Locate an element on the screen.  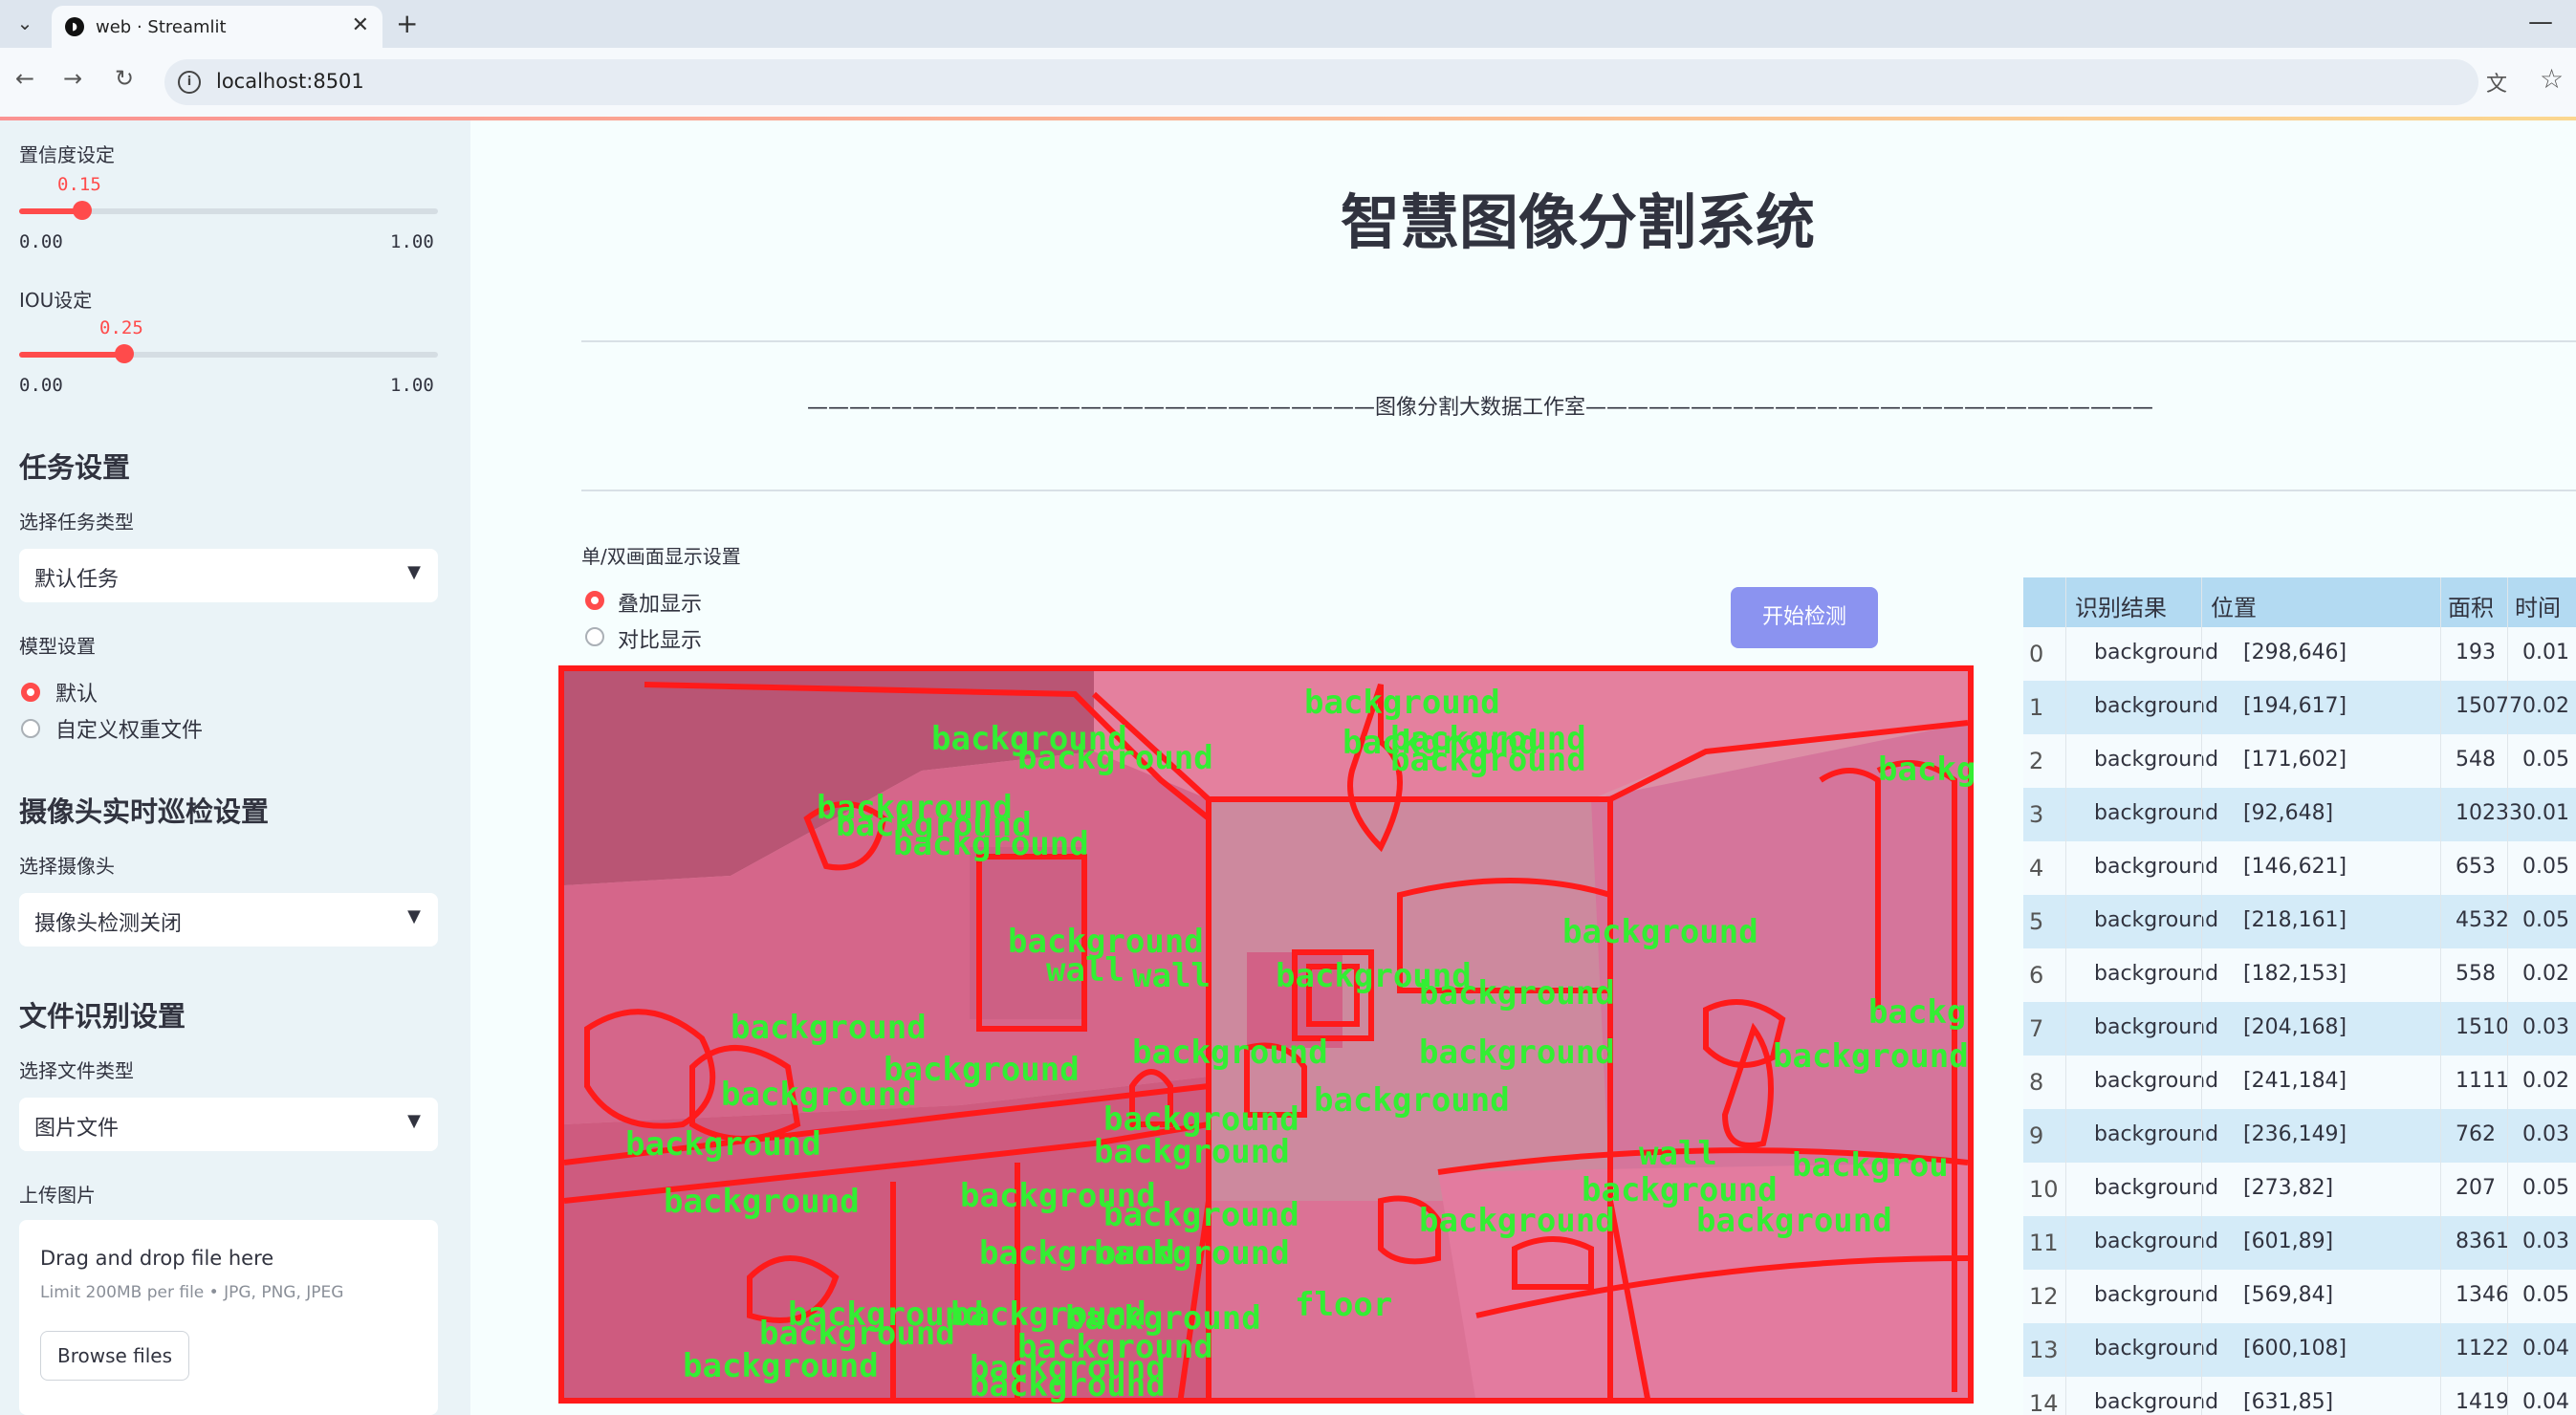
confidence-slider-thumb is located at coordinates (82, 211).